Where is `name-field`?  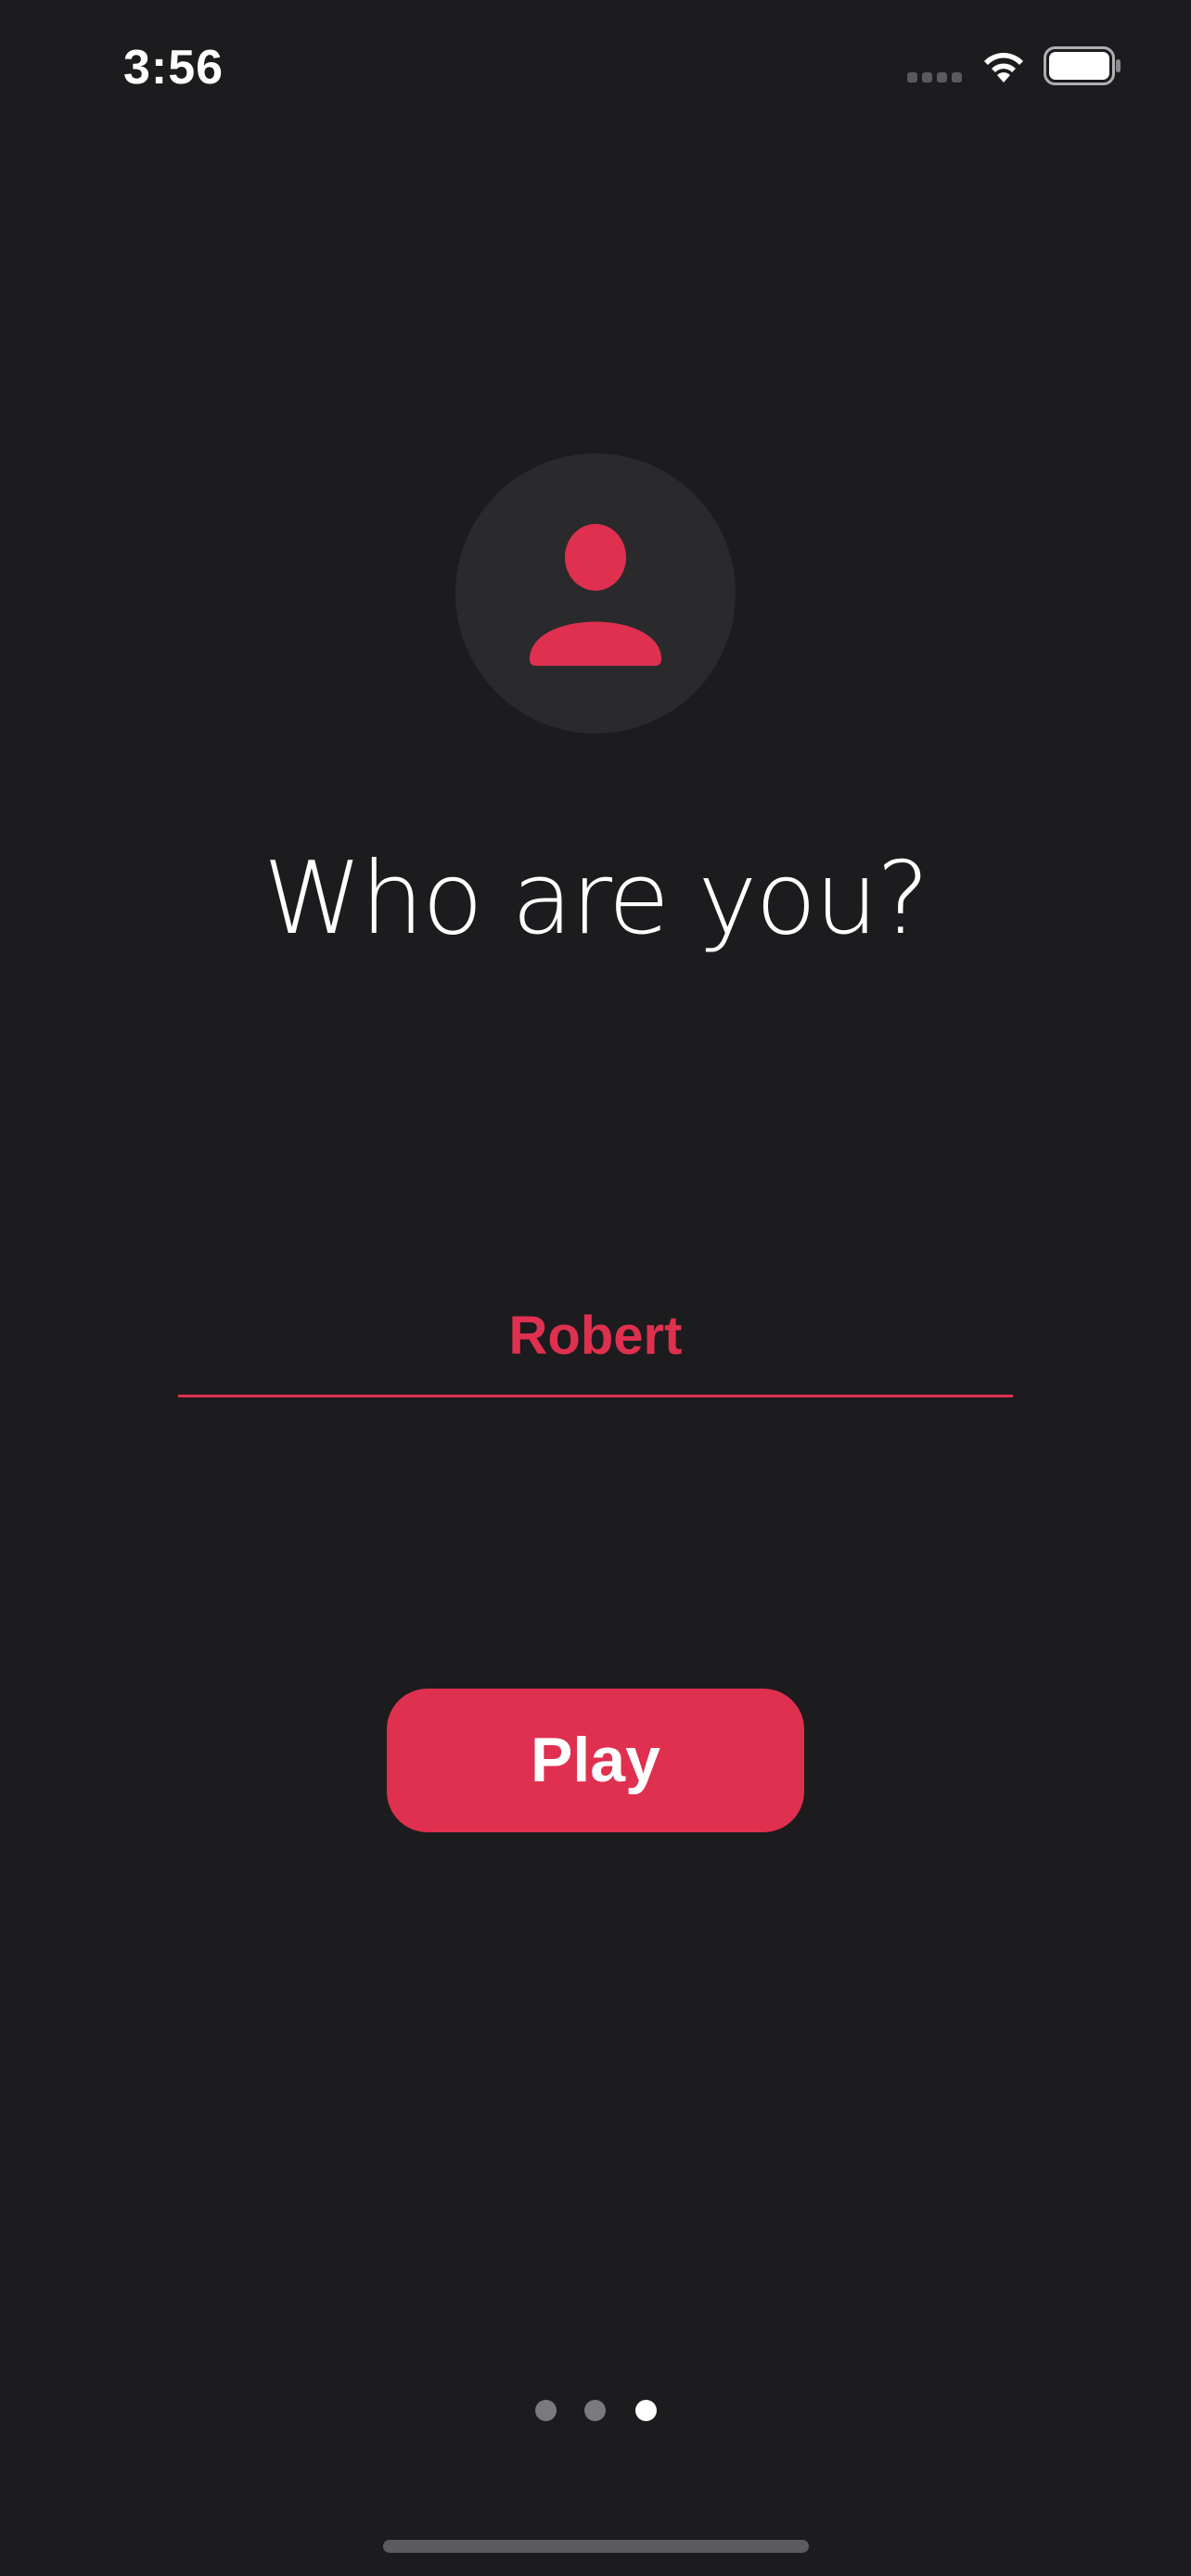 name-field is located at coordinates (595, 1345).